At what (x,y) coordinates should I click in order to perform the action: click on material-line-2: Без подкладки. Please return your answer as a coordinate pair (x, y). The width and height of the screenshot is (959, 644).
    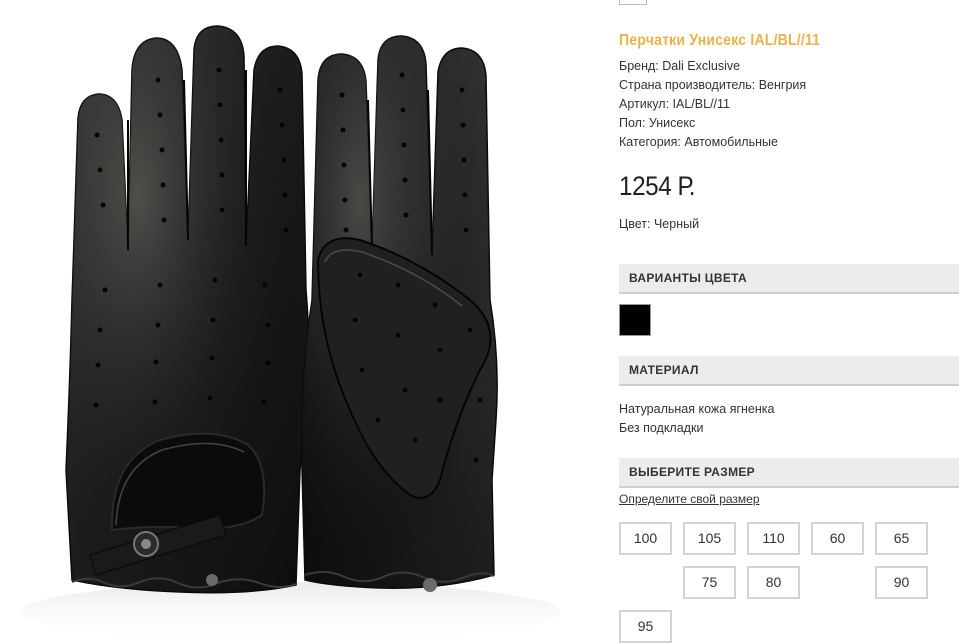
    Looking at the image, I should click on (661, 428).